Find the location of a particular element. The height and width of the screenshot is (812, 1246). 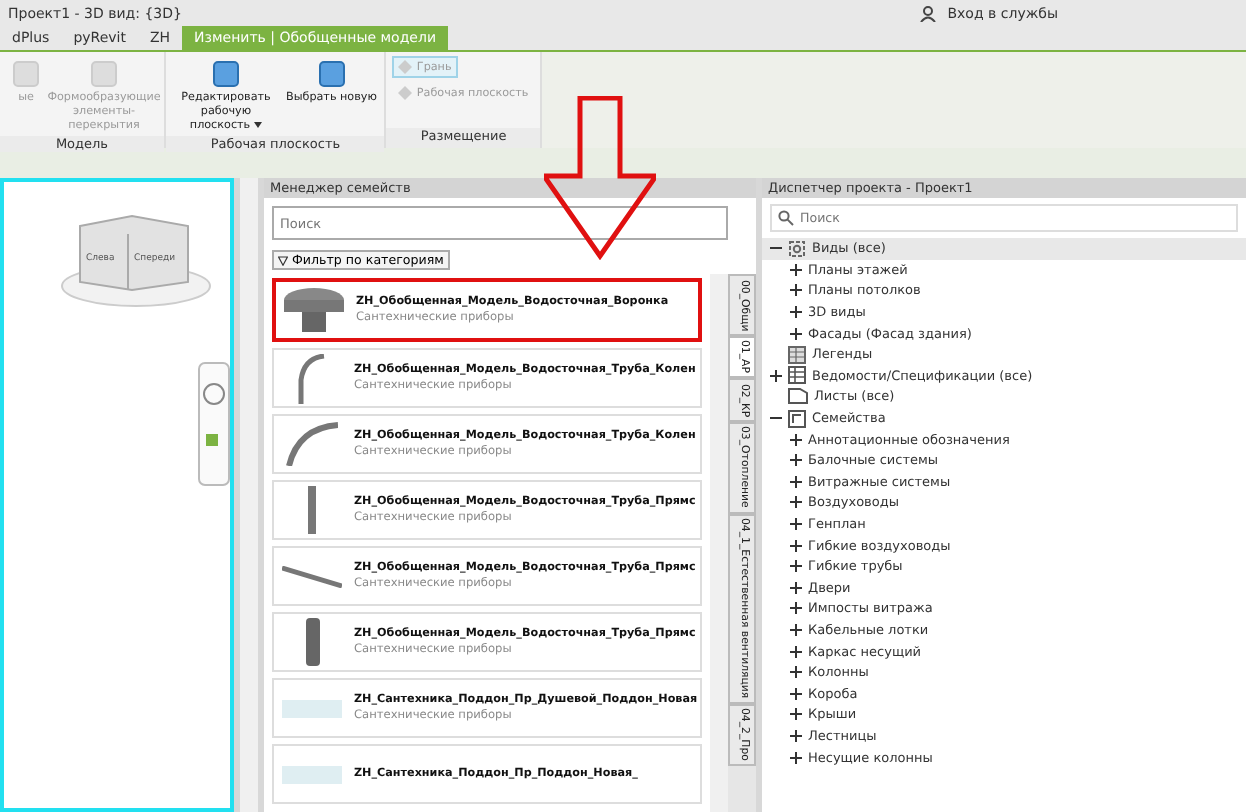

family-icon is located at coordinates (797, 418).